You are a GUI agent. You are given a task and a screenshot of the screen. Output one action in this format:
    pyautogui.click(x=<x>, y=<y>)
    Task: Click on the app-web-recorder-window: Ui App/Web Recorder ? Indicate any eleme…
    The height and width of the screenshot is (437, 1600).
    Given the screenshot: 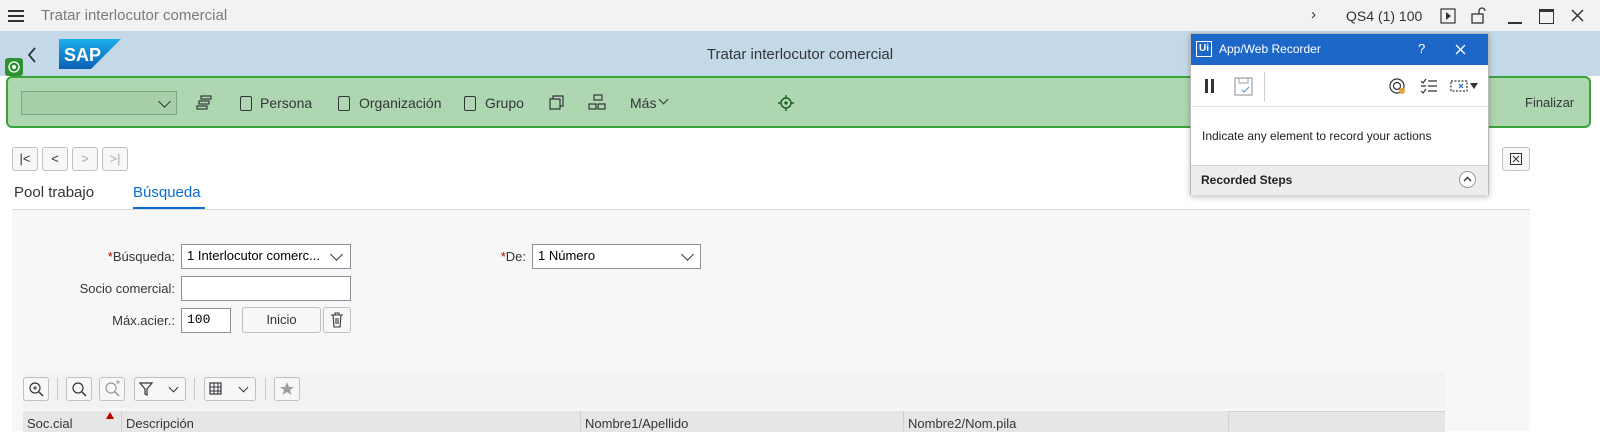 What is the action you would take?
    pyautogui.click(x=1339, y=114)
    